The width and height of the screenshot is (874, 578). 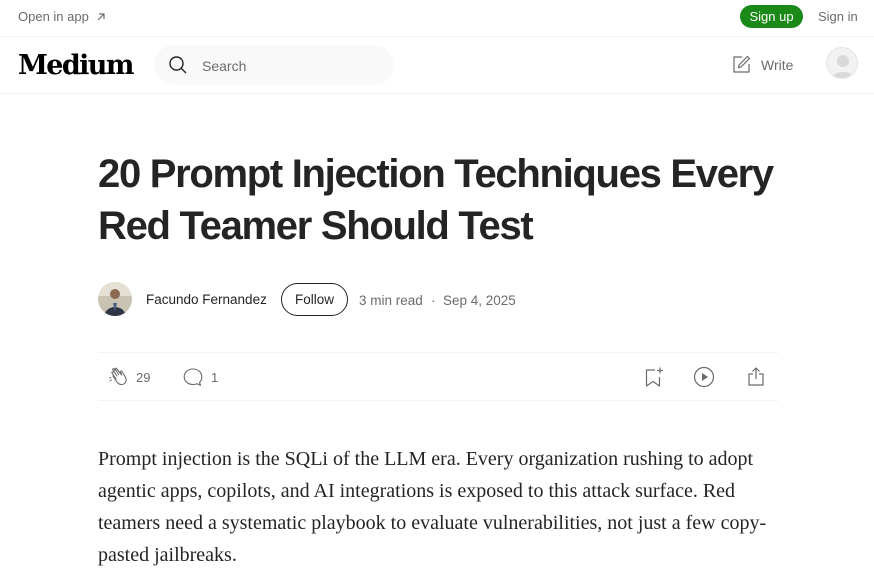 I want to click on listen-button, so click(x=704, y=377).